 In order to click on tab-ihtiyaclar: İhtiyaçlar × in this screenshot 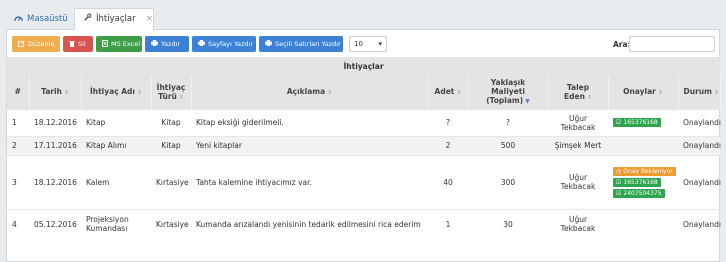, I will do `click(114, 19)`.